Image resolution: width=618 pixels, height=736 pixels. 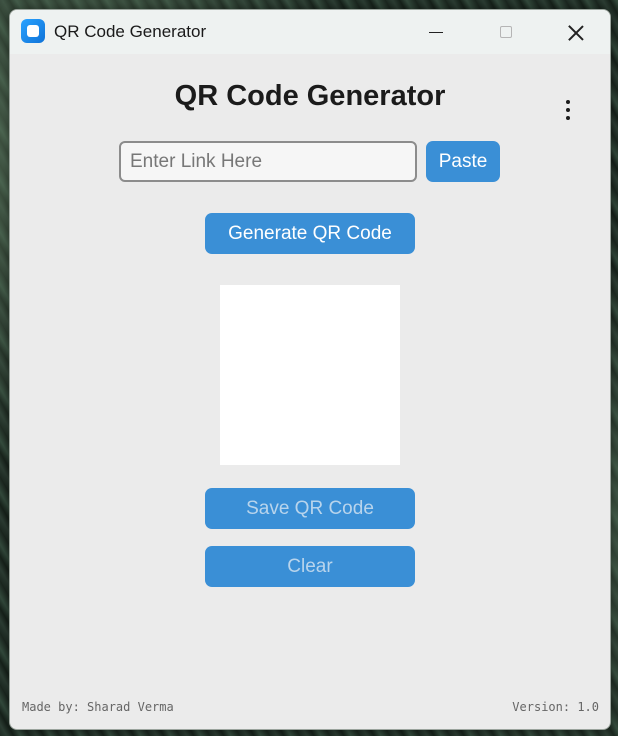 I want to click on minimize-icon, so click(x=436, y=32).